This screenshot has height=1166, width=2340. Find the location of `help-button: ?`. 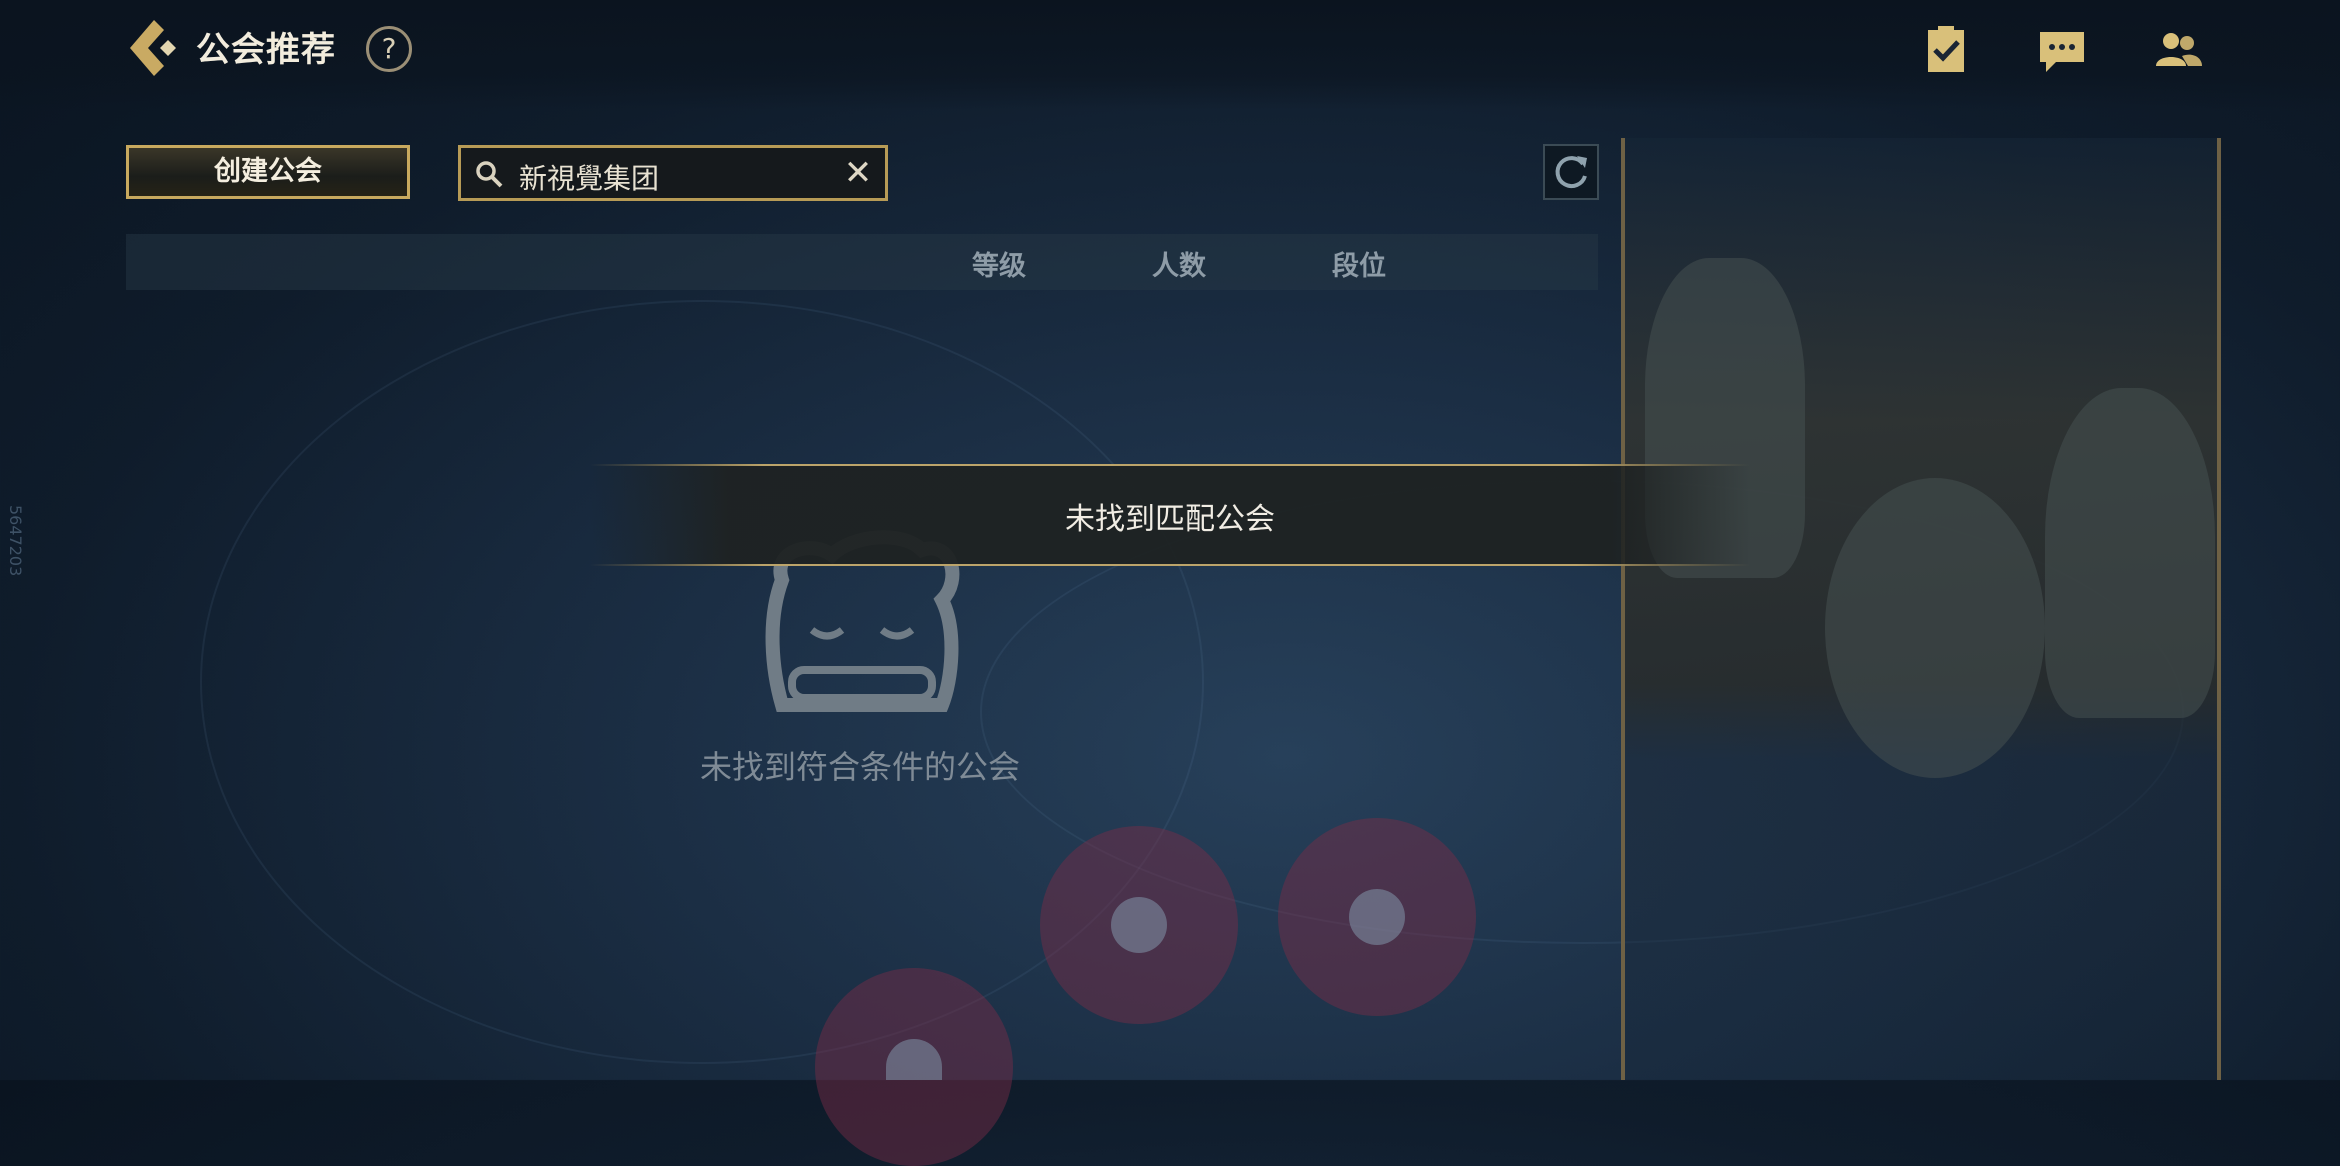

help-button: ? is located at coordinates (389, 49).